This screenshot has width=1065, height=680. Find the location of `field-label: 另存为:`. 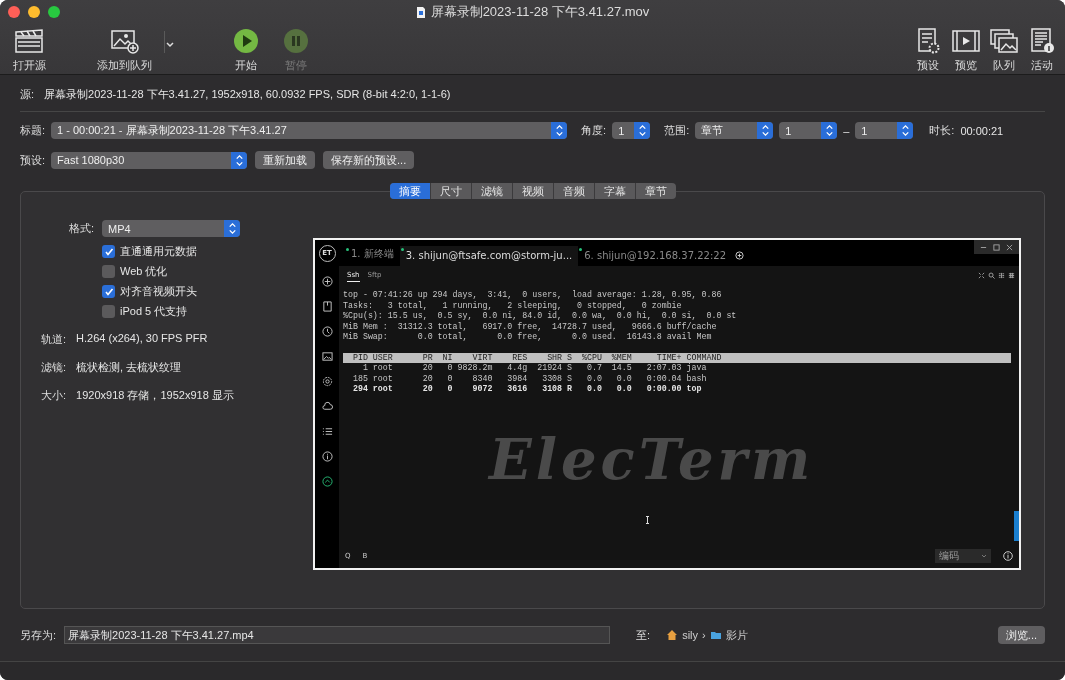

field-label: 另存为: is located at coordinates (38, 635).